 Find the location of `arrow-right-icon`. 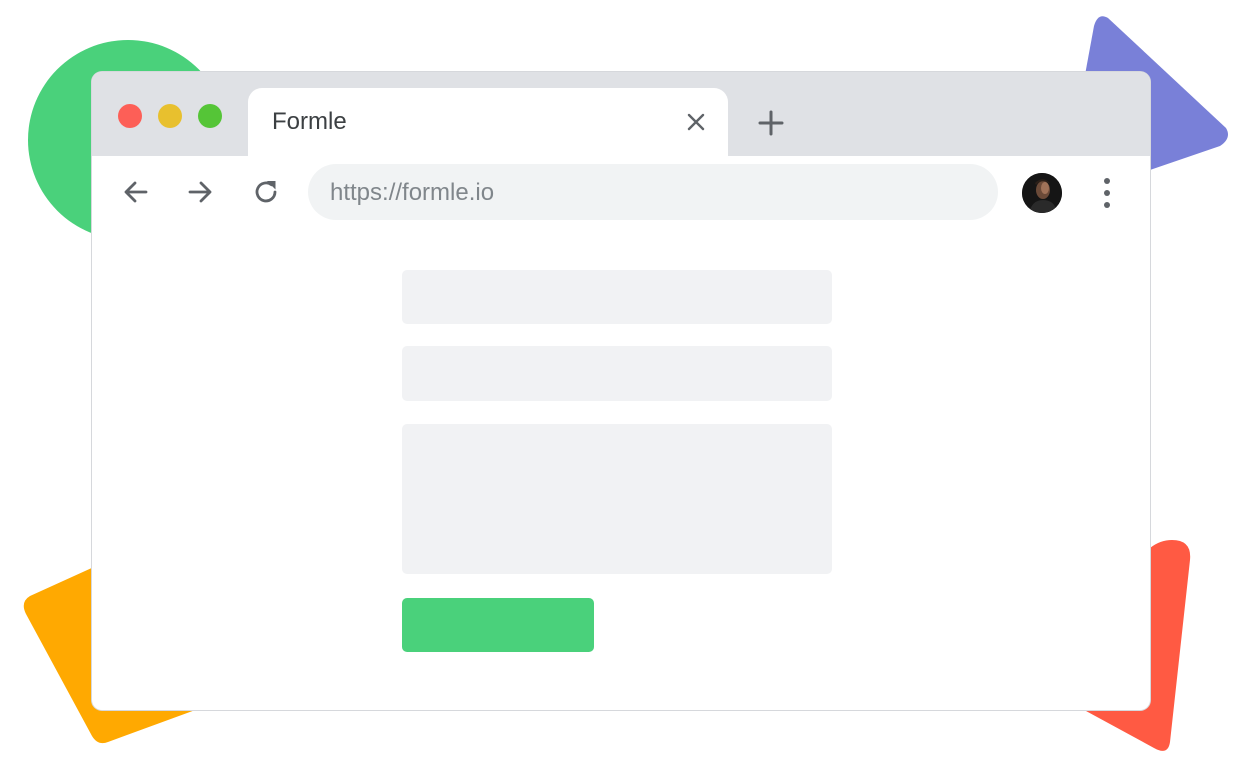

arrow-right-icon is located at coordinates (200, 192).